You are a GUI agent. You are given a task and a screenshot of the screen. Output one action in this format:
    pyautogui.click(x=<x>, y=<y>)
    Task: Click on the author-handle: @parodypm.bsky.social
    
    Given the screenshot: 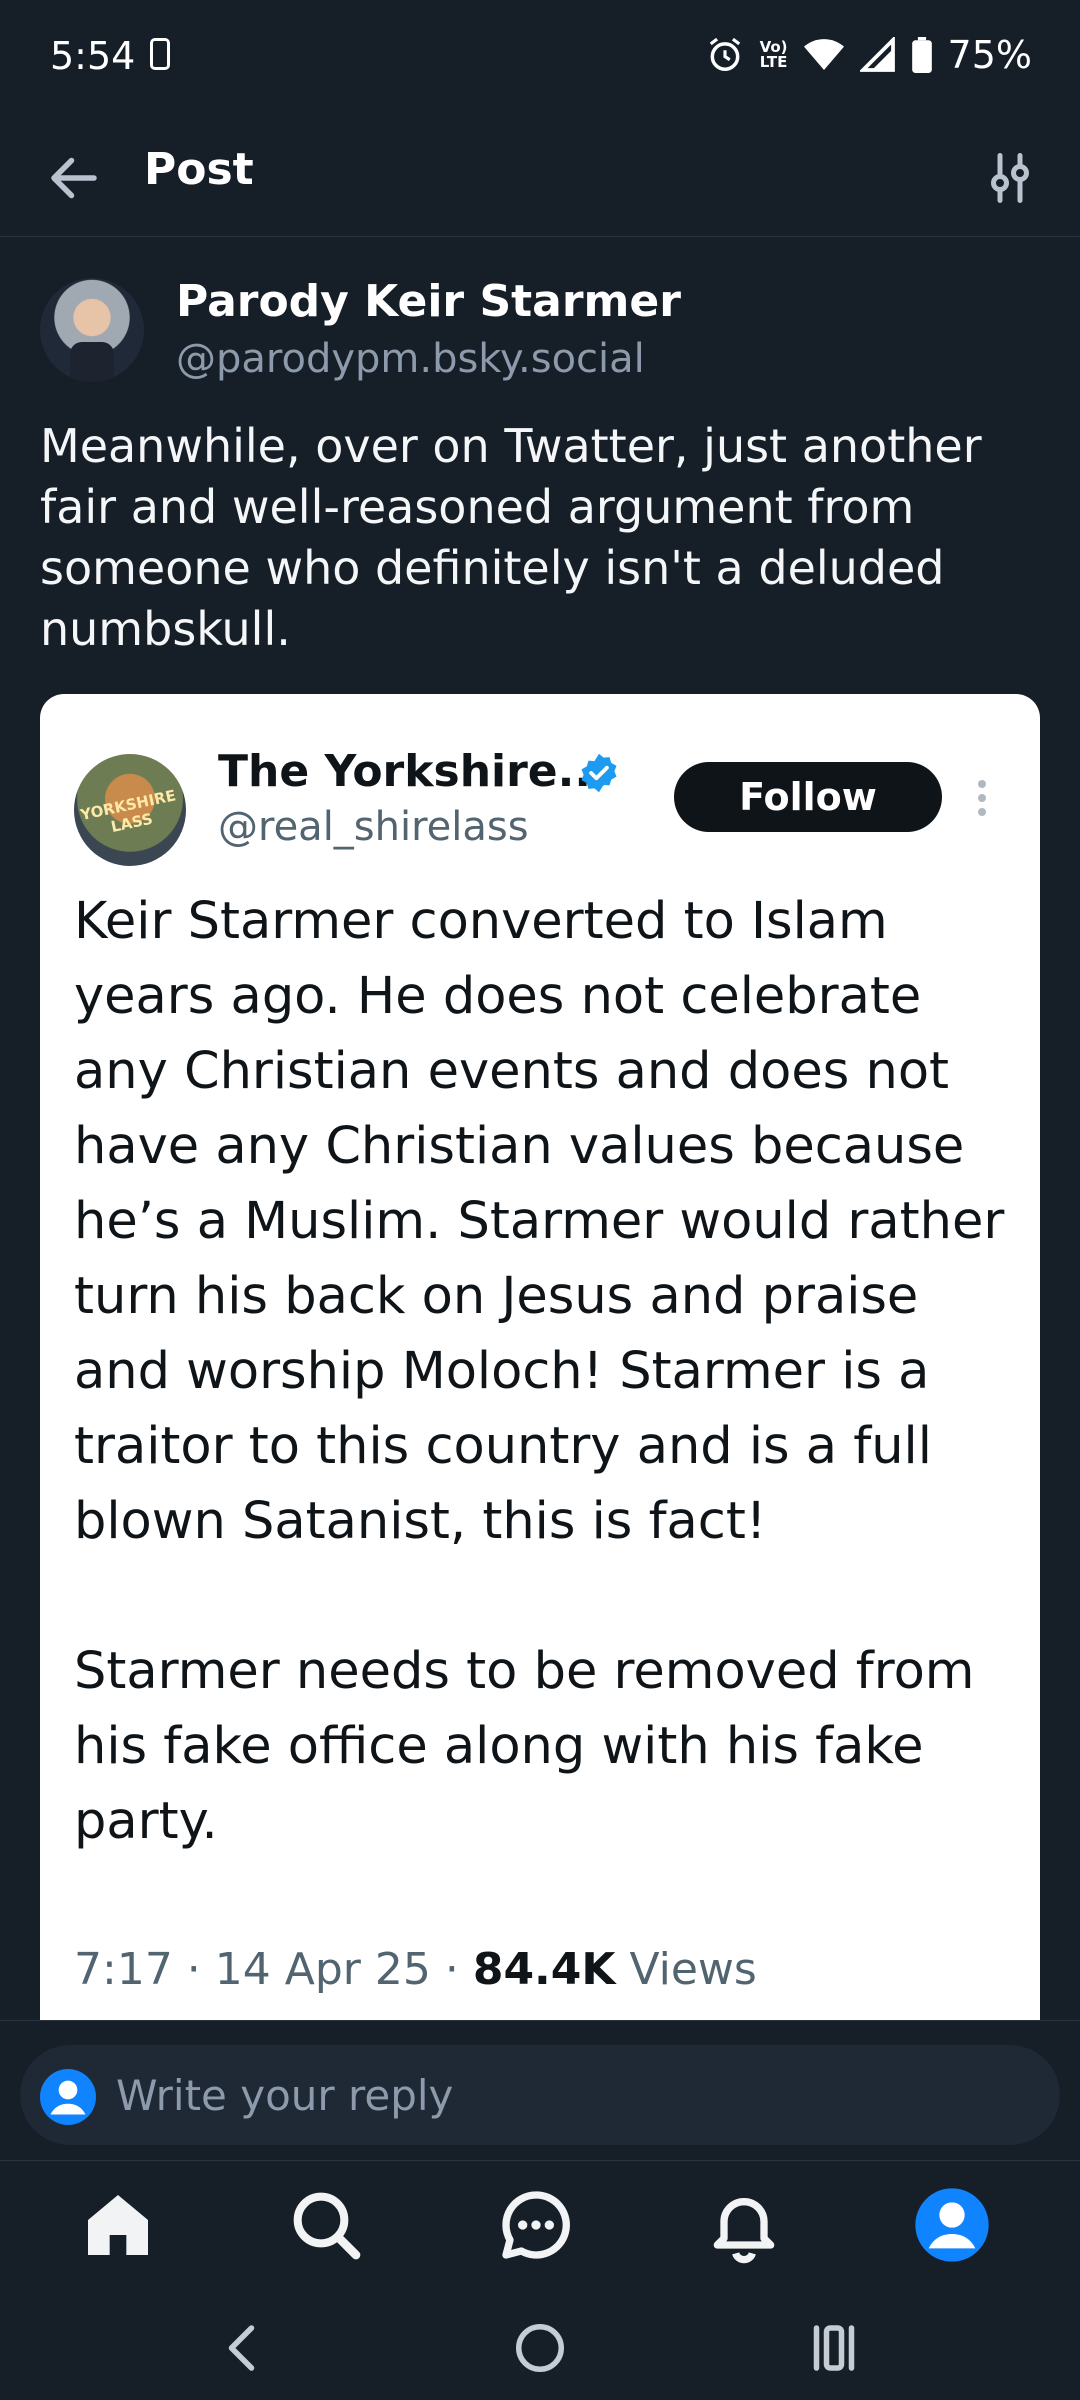 What is the action you would take?
    pyautogui.click(x=410, y=359)
    